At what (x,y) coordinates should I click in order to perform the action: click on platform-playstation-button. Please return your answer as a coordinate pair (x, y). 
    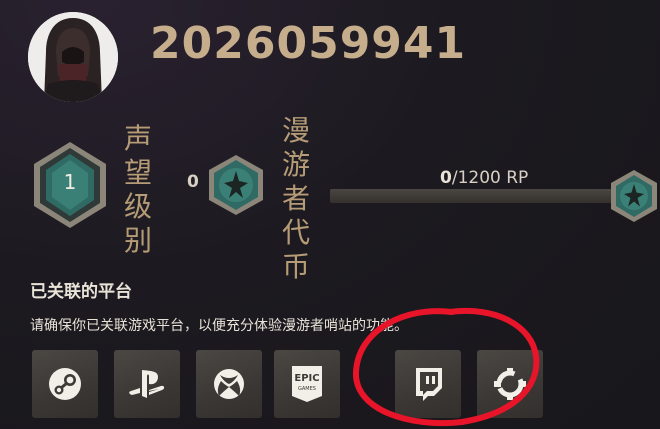
    Looking at the image, I should click on (147, 384).